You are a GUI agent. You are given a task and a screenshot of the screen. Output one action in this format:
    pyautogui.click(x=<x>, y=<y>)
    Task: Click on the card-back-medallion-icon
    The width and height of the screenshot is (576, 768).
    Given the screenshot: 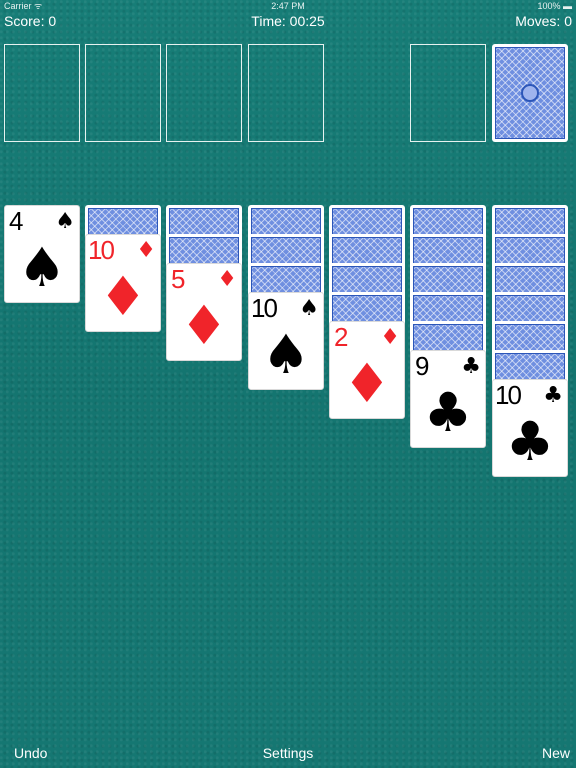 What is the action you would take?
    pyautogui.click(x=530, y=93)
    